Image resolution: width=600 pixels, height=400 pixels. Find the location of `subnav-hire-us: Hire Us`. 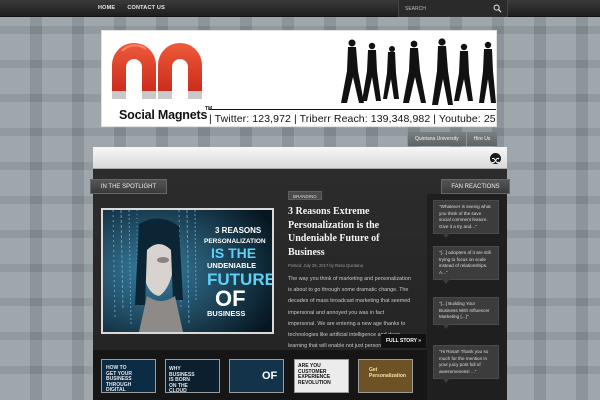

subnav-hire-us: Hire Us is located at coordinates (481, 139).